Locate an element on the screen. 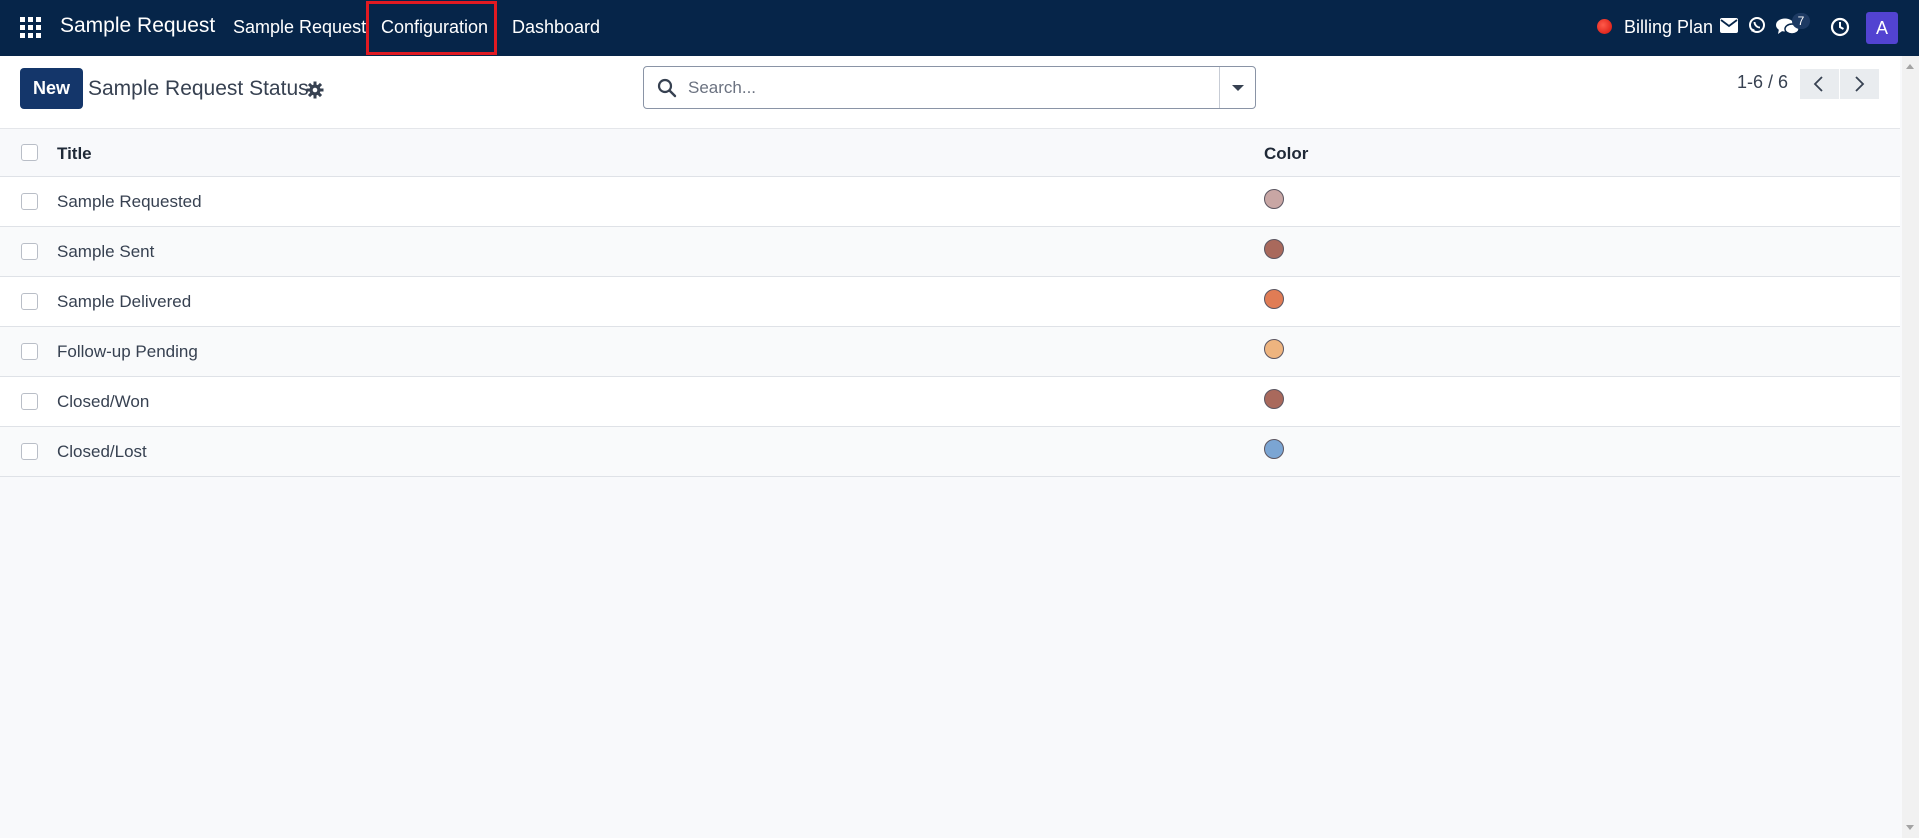  clock-icon is located at coordinates (1840, 27).